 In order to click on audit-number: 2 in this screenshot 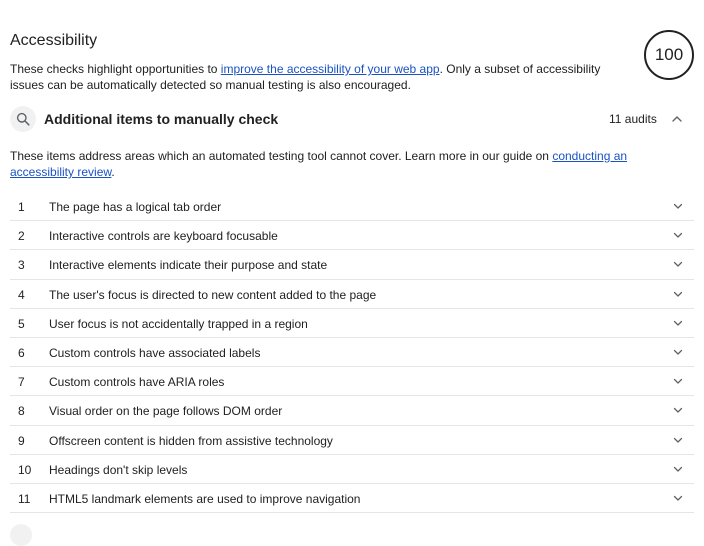, I will do `click(21, 236)`.